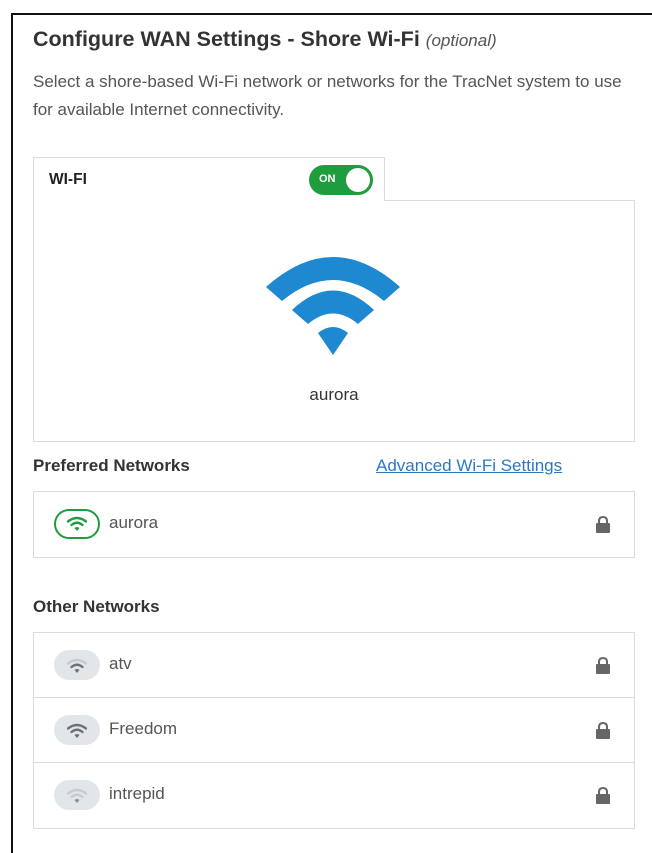  Describe the element at coordinates (111, 465) in the screenshot. I see `preferred-networks-title: Preferred Networks` at that location.